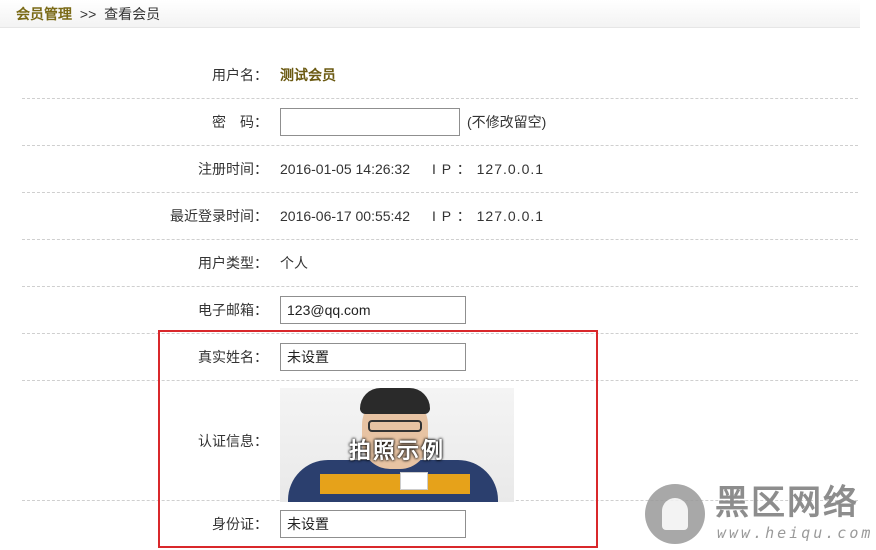 The image size is (876, 550). What do you see at coordinates (412, 169) in the screenshot?
I see `register-time-value: 2016-01-05 14:26:32 I P ： 127.0.0.1` at bounding box center [412, 169].